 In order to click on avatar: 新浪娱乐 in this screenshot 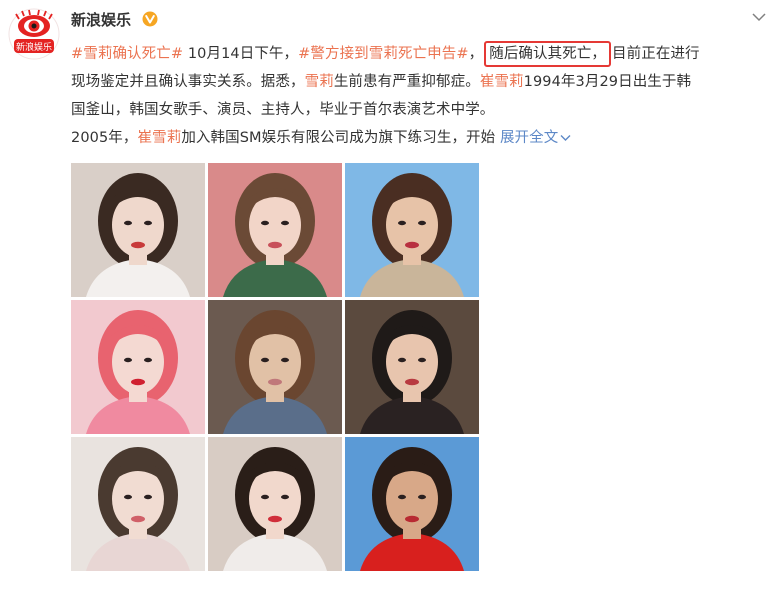, I will do `click(34, 34)`.